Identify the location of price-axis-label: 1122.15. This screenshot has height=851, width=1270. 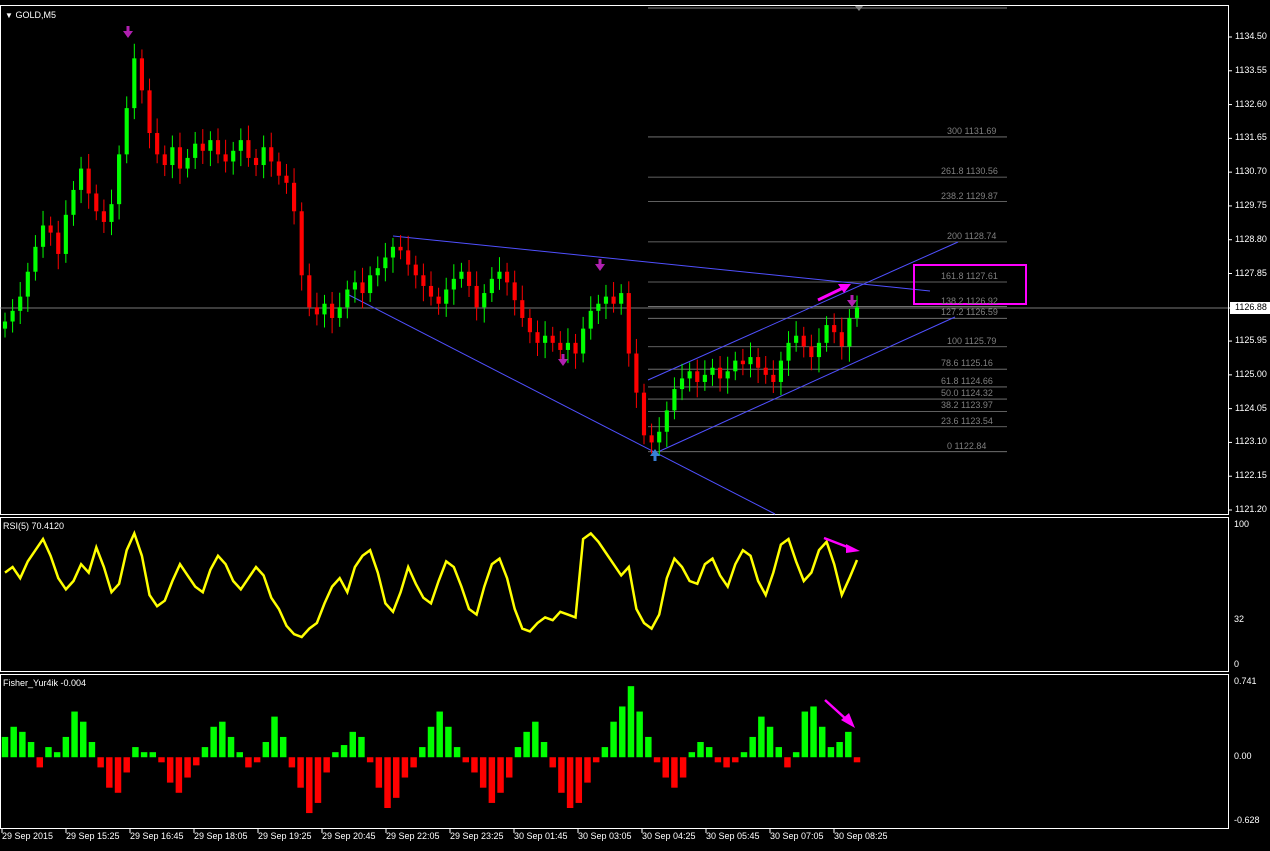
(1251, 475).